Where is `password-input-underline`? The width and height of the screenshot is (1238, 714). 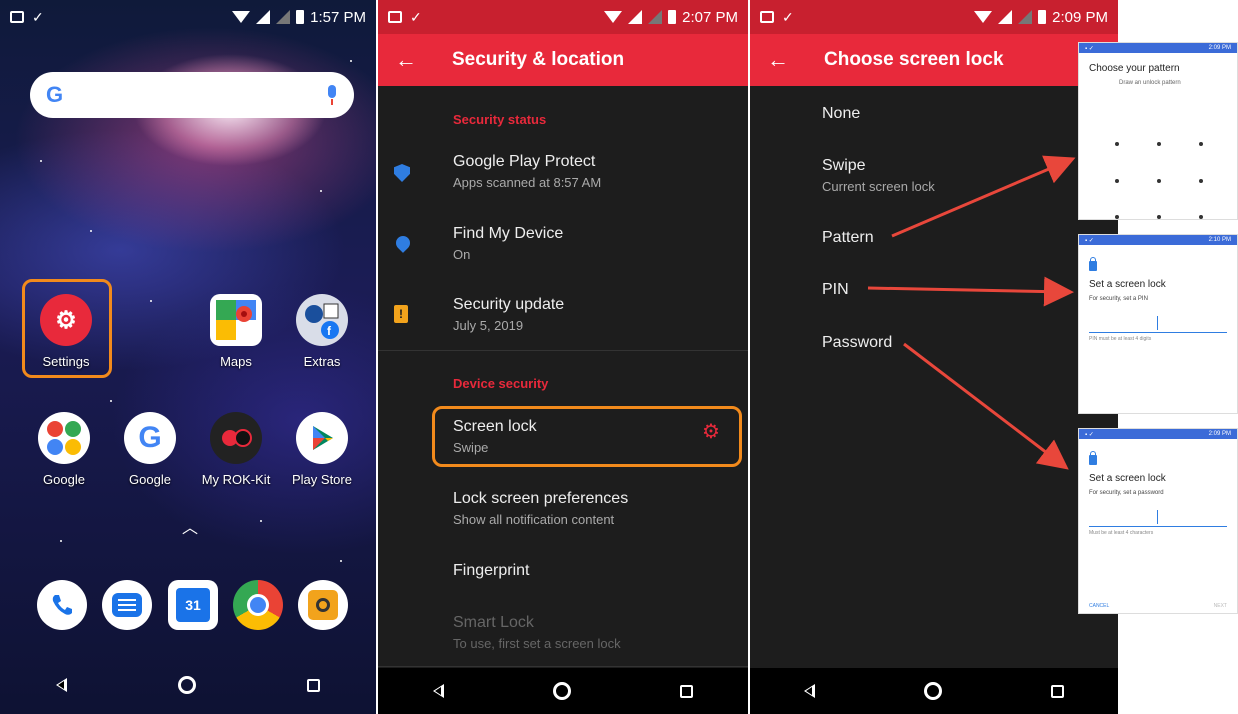
password-input-underline is located at coordinates (1158, 526).